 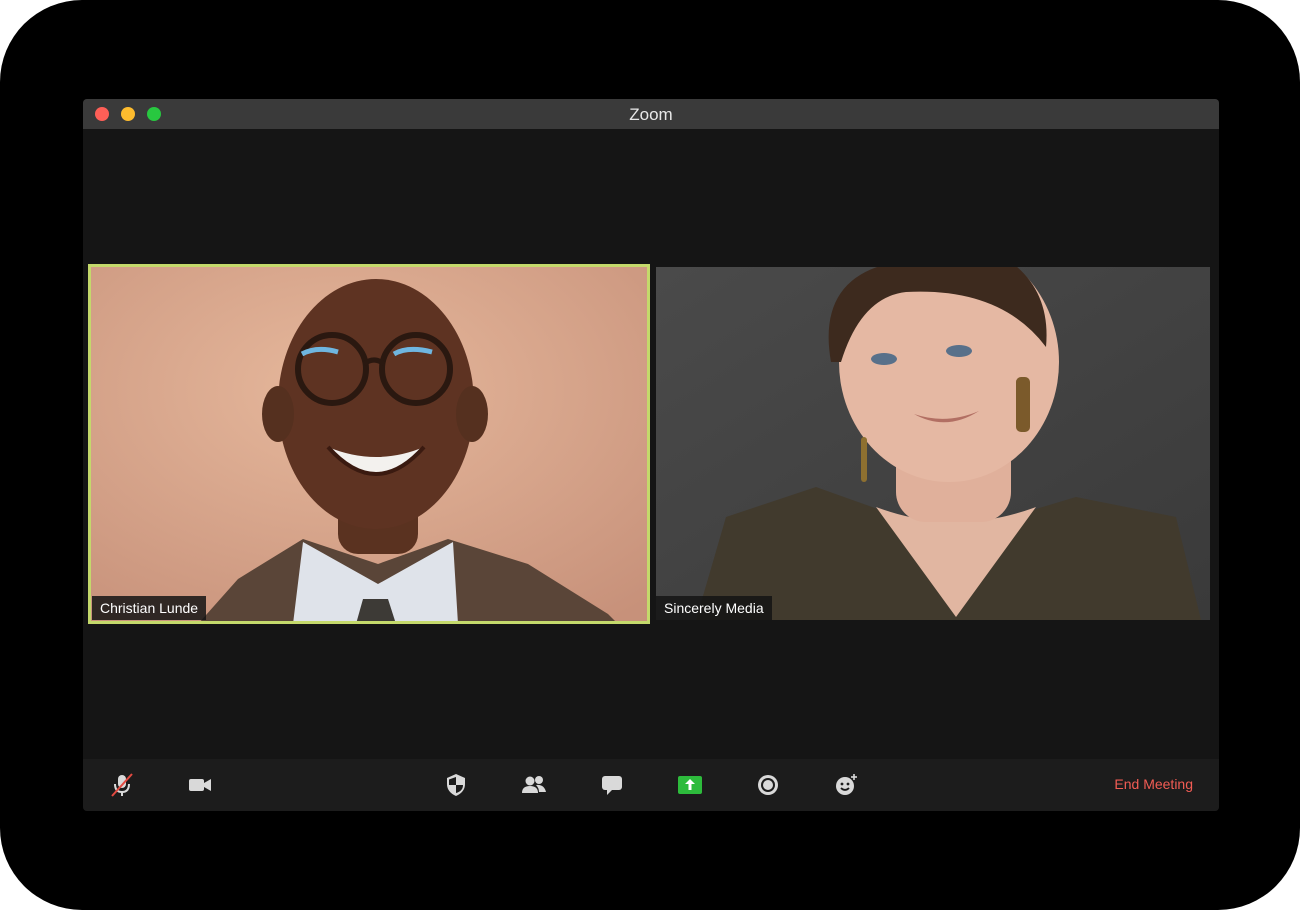 What do you see at coordinates (714, 608) in the screenshot?
I see `participant-name-label: Sincerely Media` at bounding box center [714, 608].